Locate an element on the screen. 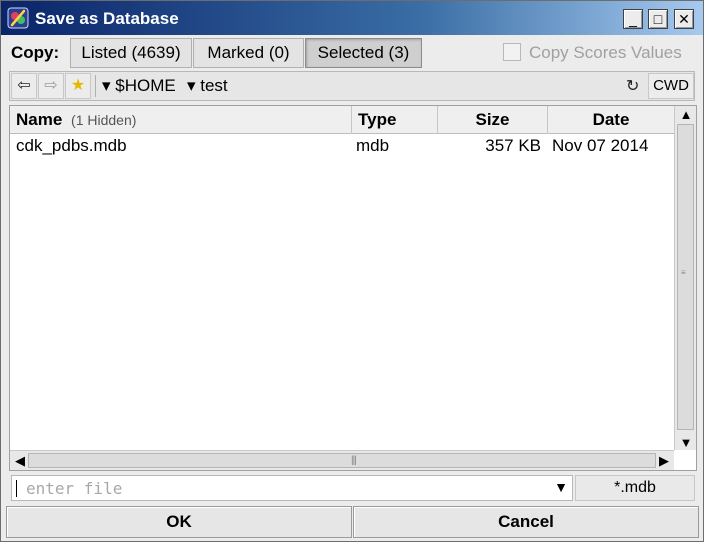 The width and height of the screenshot is (704, 542). hidden-count-label: (1 Hidden) is located at coordinates (104, 120).